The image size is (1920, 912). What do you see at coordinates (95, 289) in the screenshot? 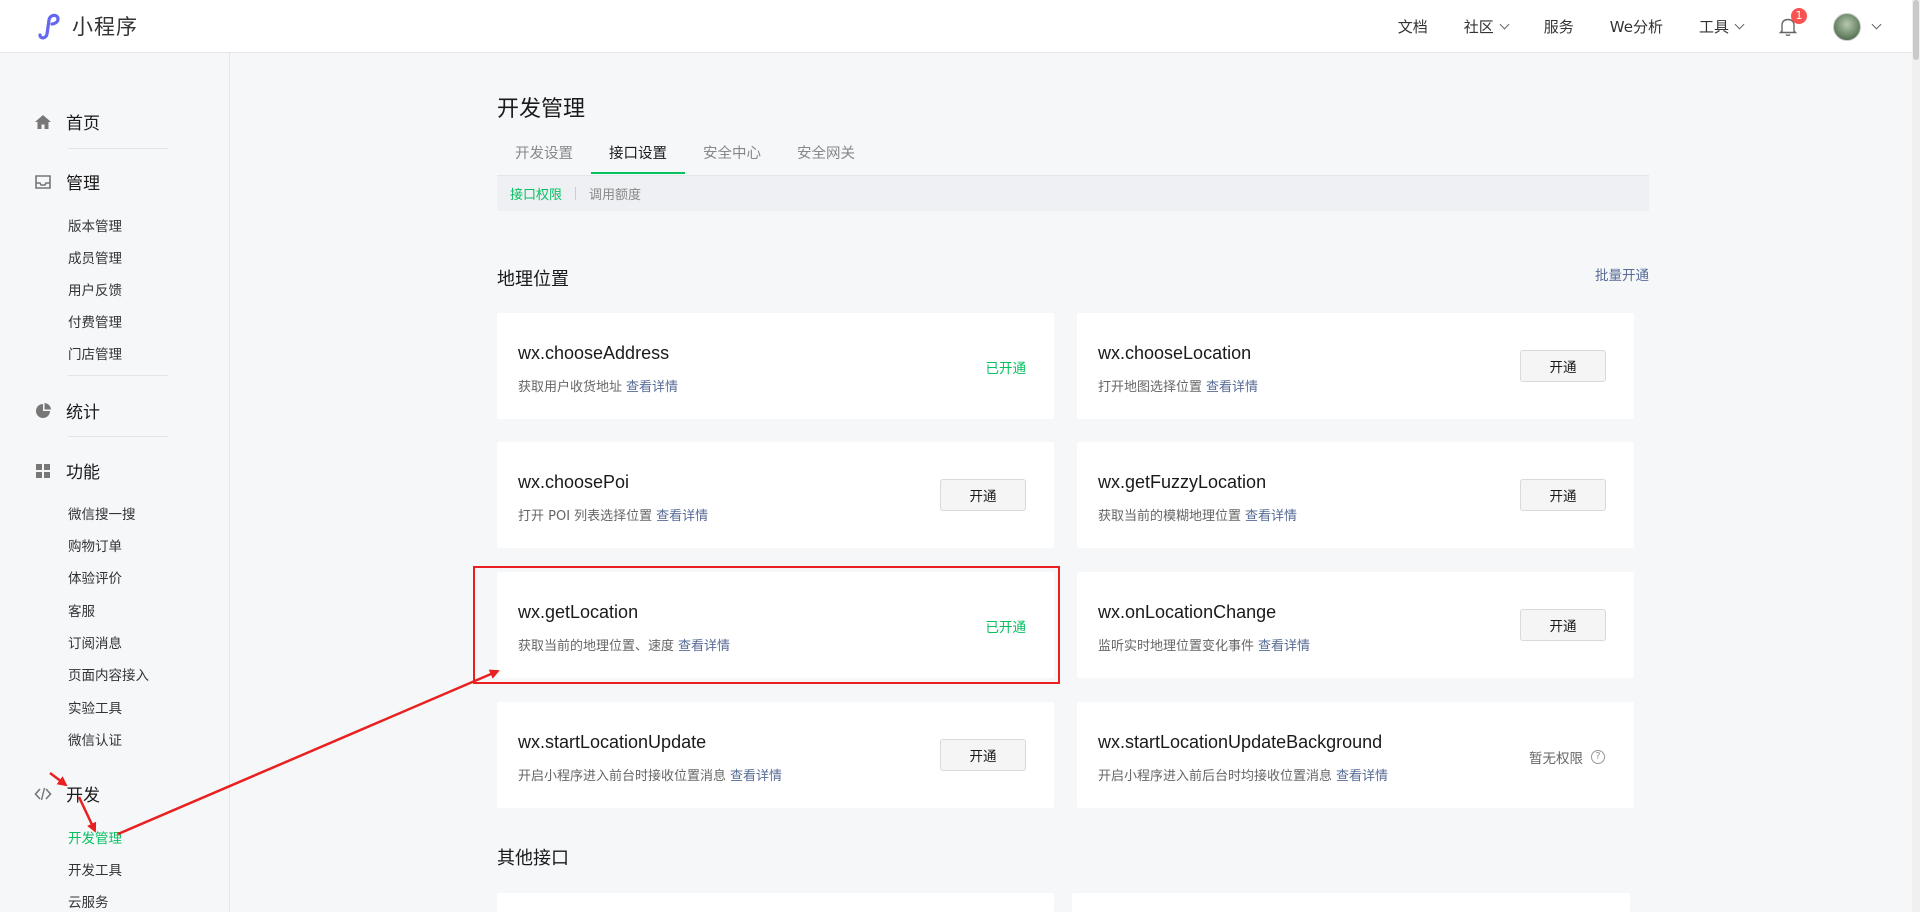
I see `sidebar-item-feedback: 用户反馈` at bounding box center [95, 289].